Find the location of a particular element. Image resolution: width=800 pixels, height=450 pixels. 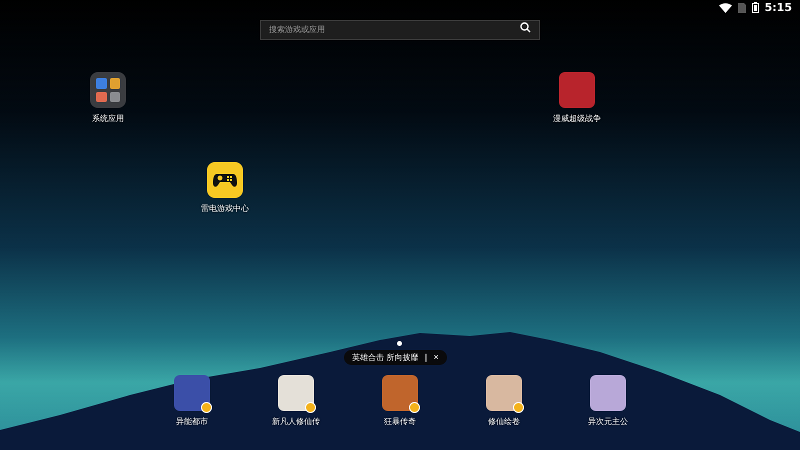

clock-time: 5:15 is located at coordinates (778, 7).